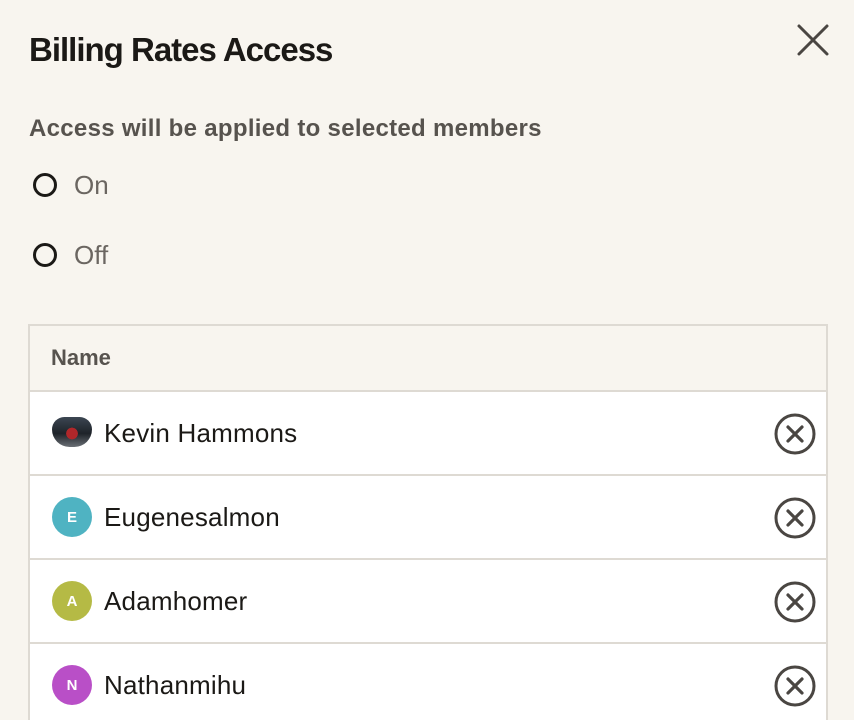 Image resolution: width=854 pixels, height=720 pixels. Describe the element at coordinates (428, 518) in the screenshot. I see `table-row: E Eugenesalmon` at that location.